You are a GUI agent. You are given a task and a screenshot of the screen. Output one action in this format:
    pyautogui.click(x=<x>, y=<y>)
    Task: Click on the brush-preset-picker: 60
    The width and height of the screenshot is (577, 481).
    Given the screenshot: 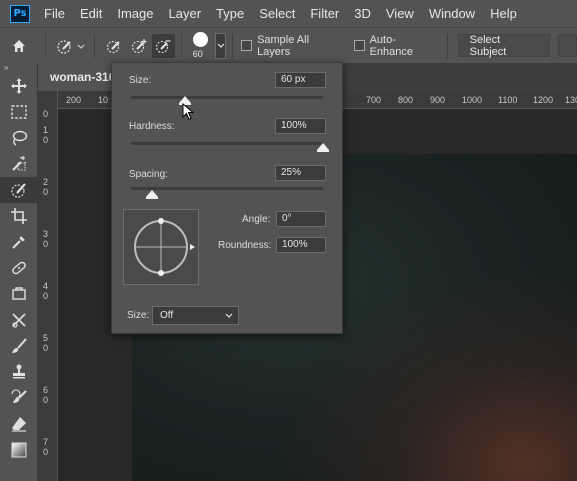 What is the action you would take?
    pyautogui.click(x=201, y=46)
    